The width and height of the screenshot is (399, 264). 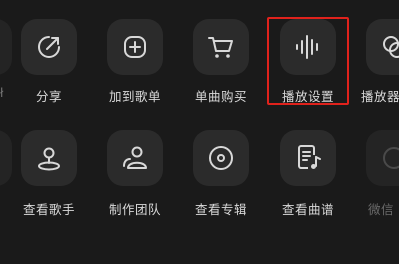 What do you see at coordinates (2, 93) in the screenshot?
I see `partial-item-label-fragment: ł` at bounding box center [2, 93].